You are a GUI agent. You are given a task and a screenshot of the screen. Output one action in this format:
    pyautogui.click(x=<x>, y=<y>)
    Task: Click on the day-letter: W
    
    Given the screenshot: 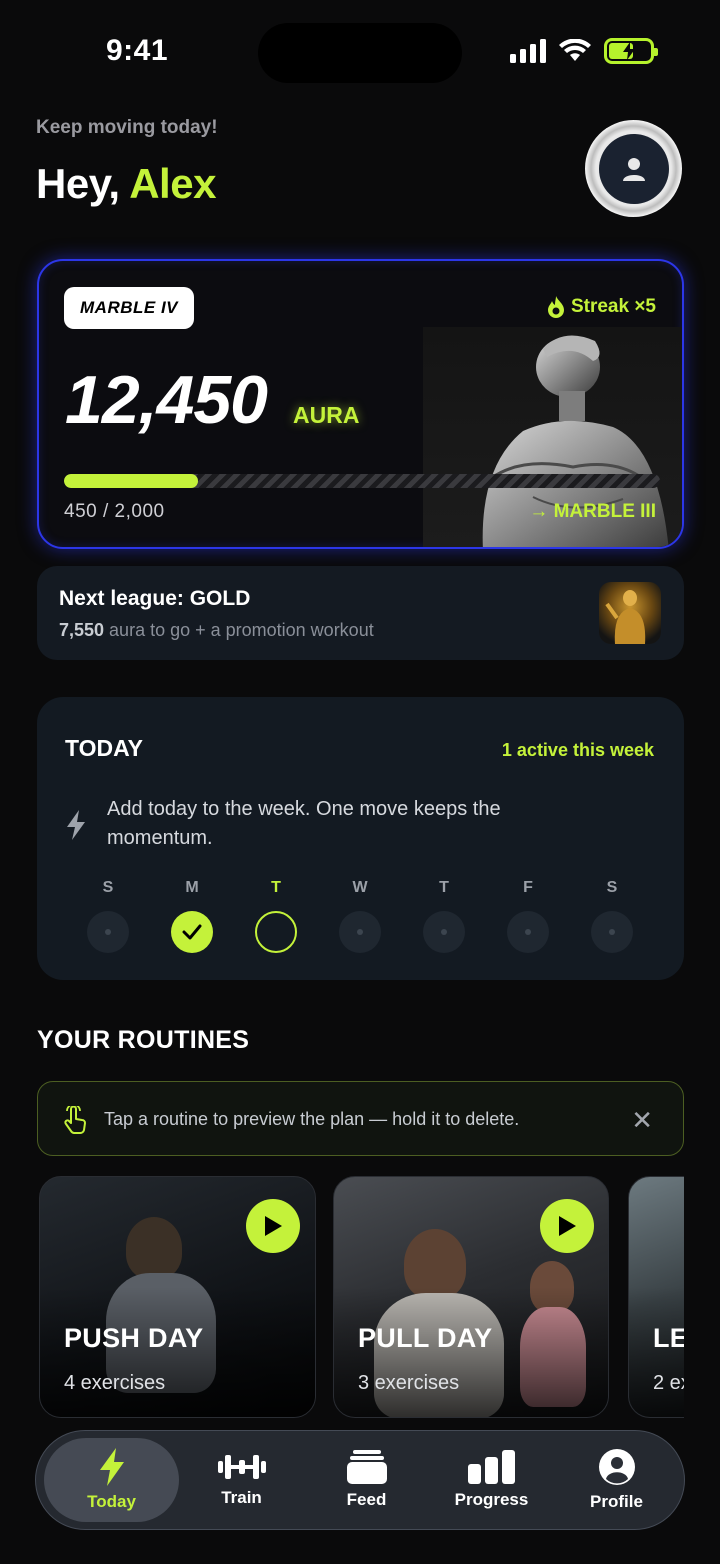 What is the action you would take?
    pyautogui.click(x=360, y=887)
    